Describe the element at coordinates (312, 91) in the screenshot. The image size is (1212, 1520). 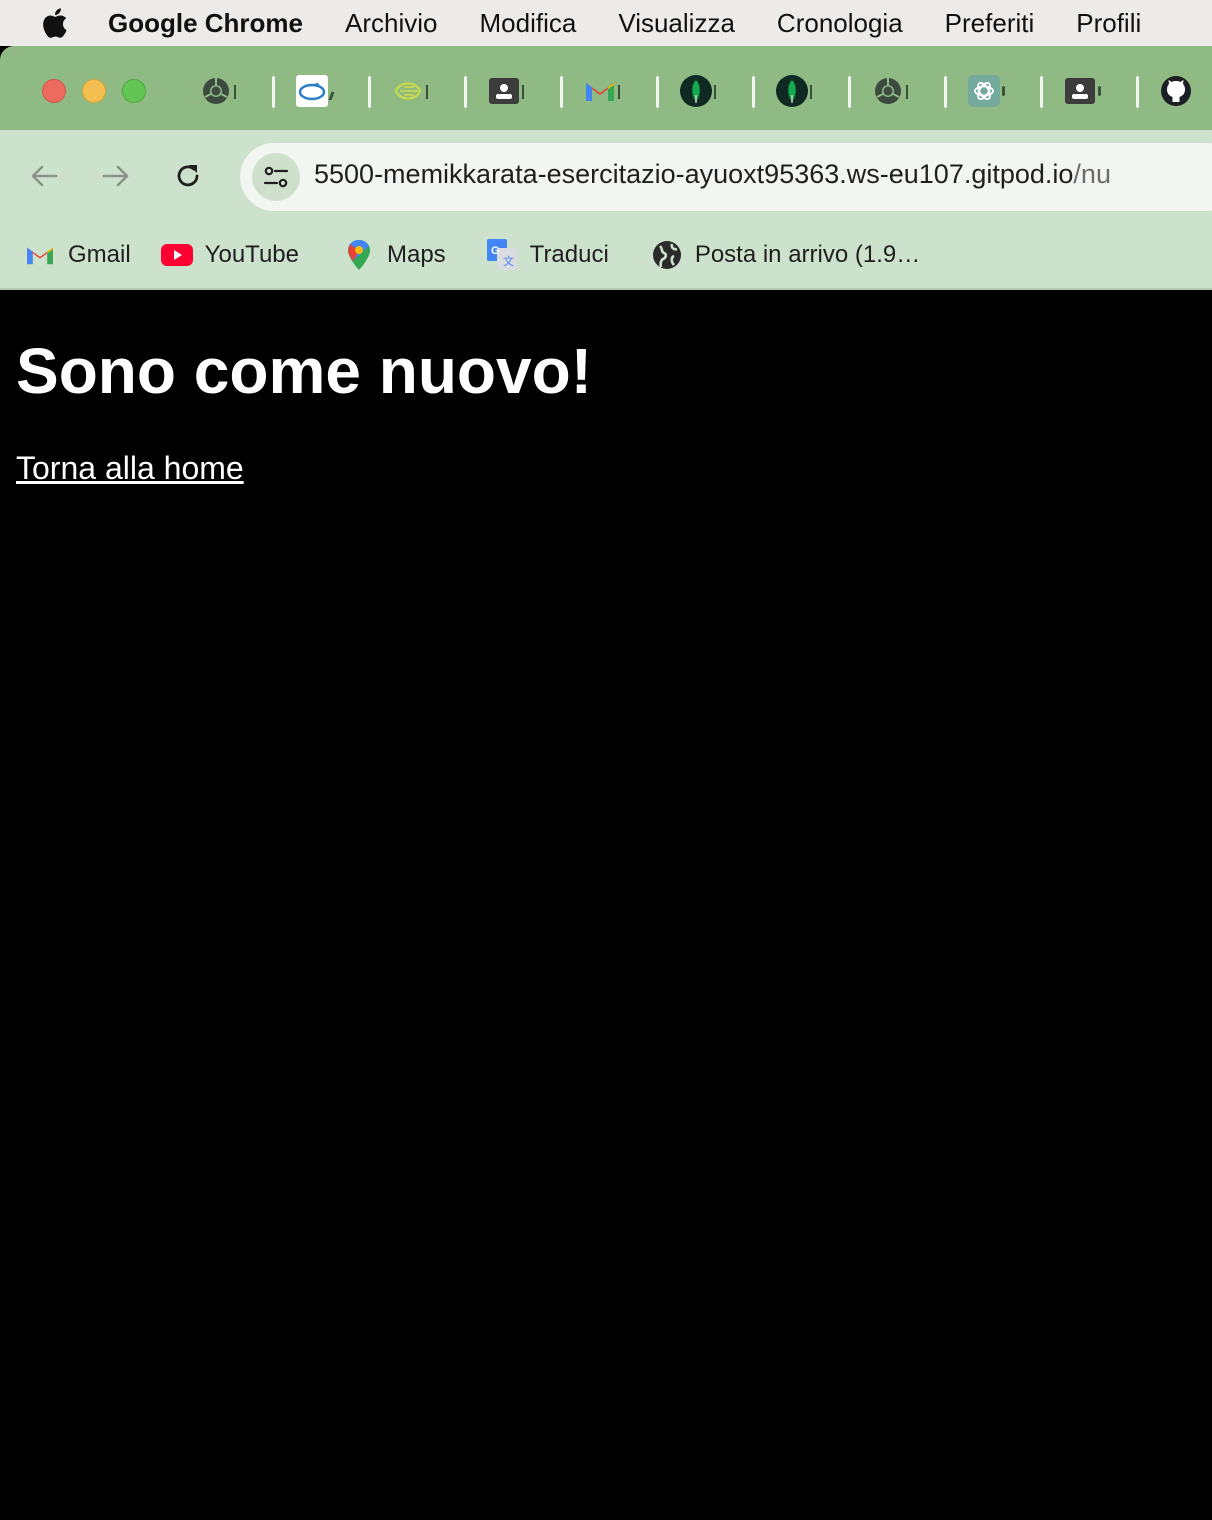
I see `doc-app-icon` at that location.